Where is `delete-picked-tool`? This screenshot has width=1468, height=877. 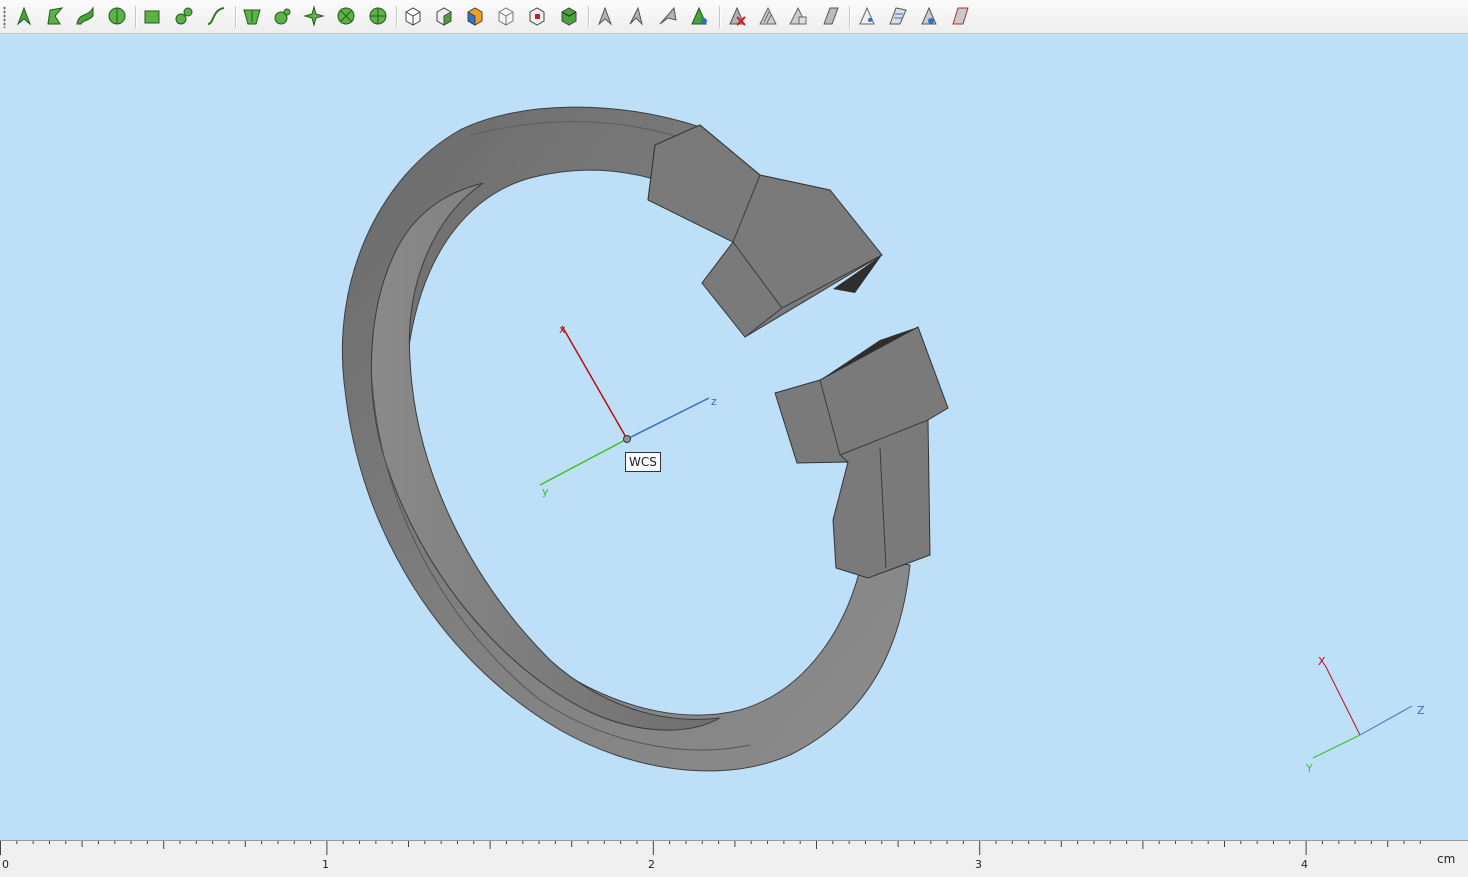
delete-picked-tool is located at coordinates (737, 16).